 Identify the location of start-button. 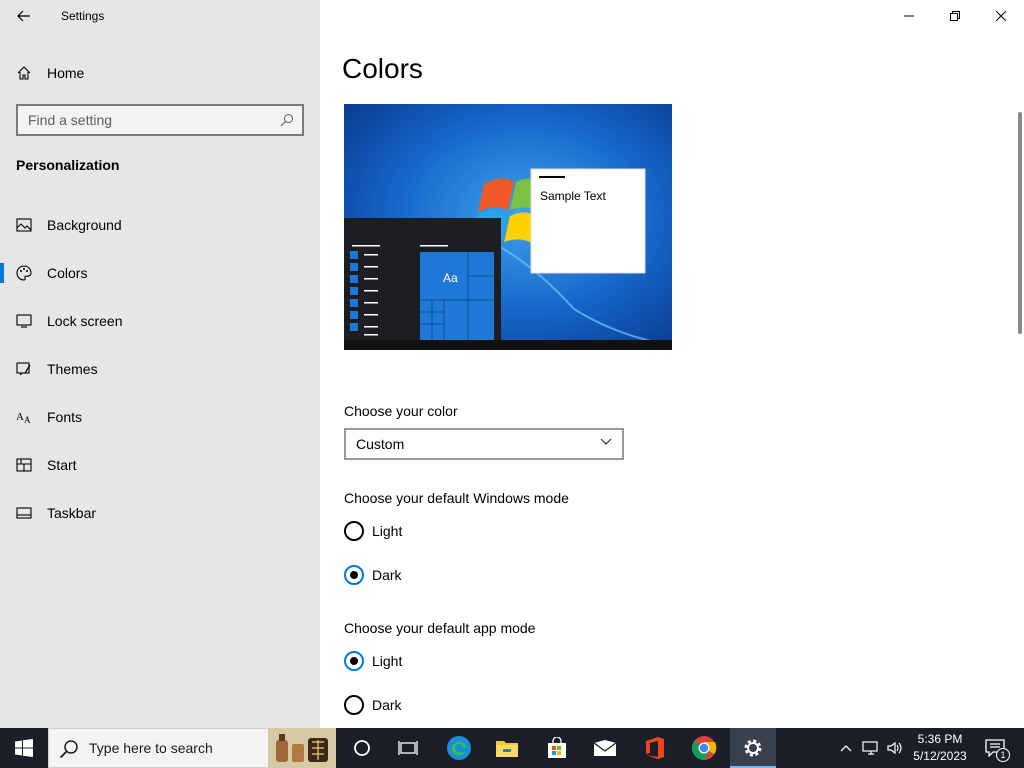
(24, 748).